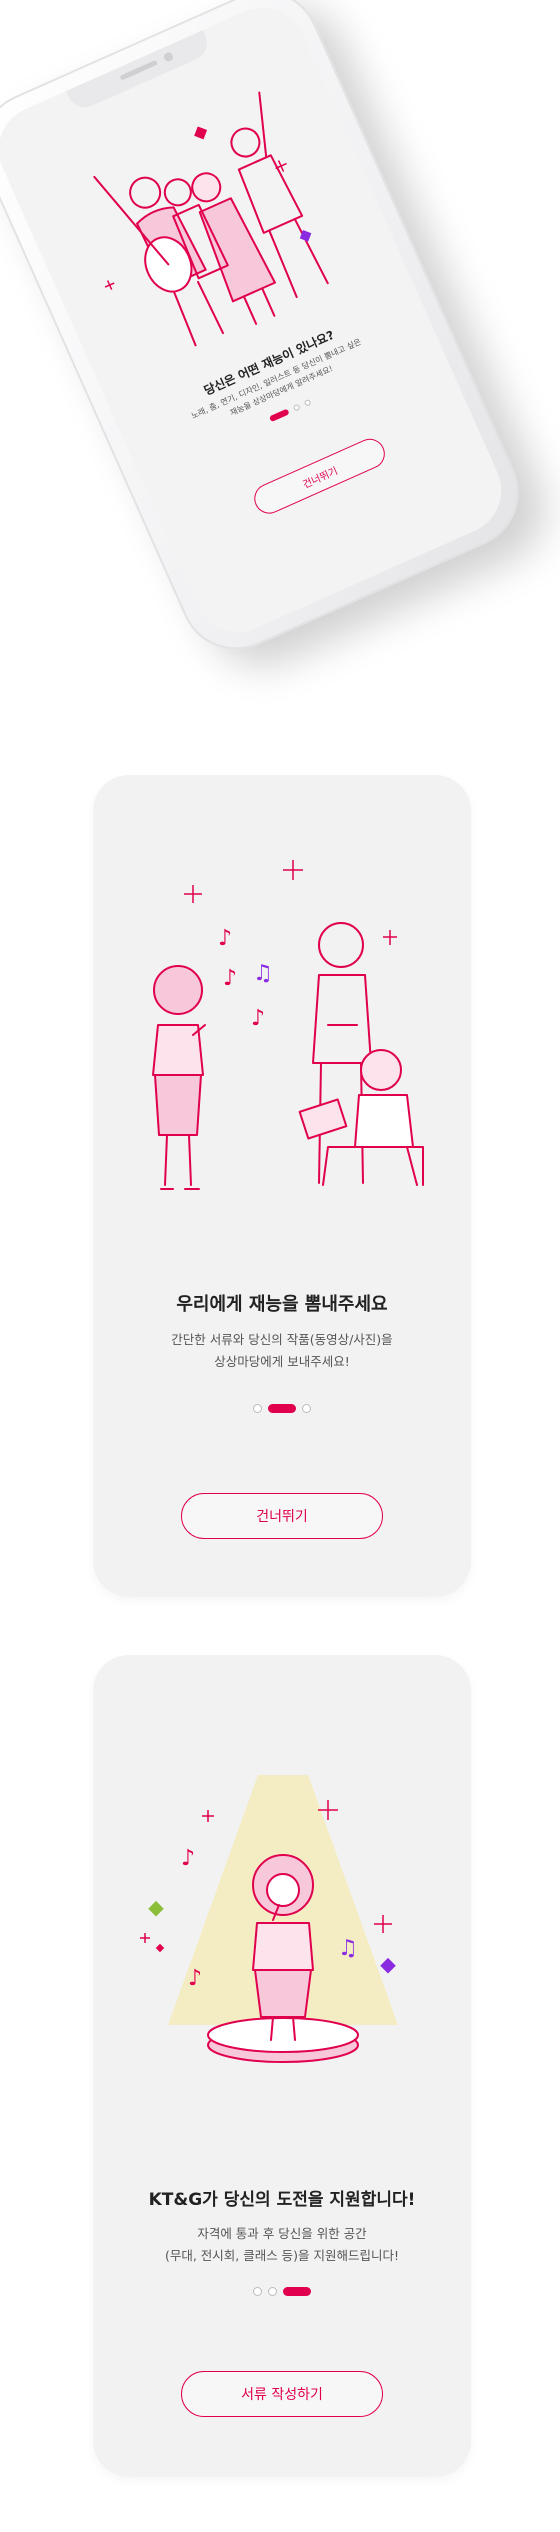 This screenshot has height=2532, width=560. I want to click on description-line: 자격에 통과 후 당신을 위한 공간, so click(282, 2233).